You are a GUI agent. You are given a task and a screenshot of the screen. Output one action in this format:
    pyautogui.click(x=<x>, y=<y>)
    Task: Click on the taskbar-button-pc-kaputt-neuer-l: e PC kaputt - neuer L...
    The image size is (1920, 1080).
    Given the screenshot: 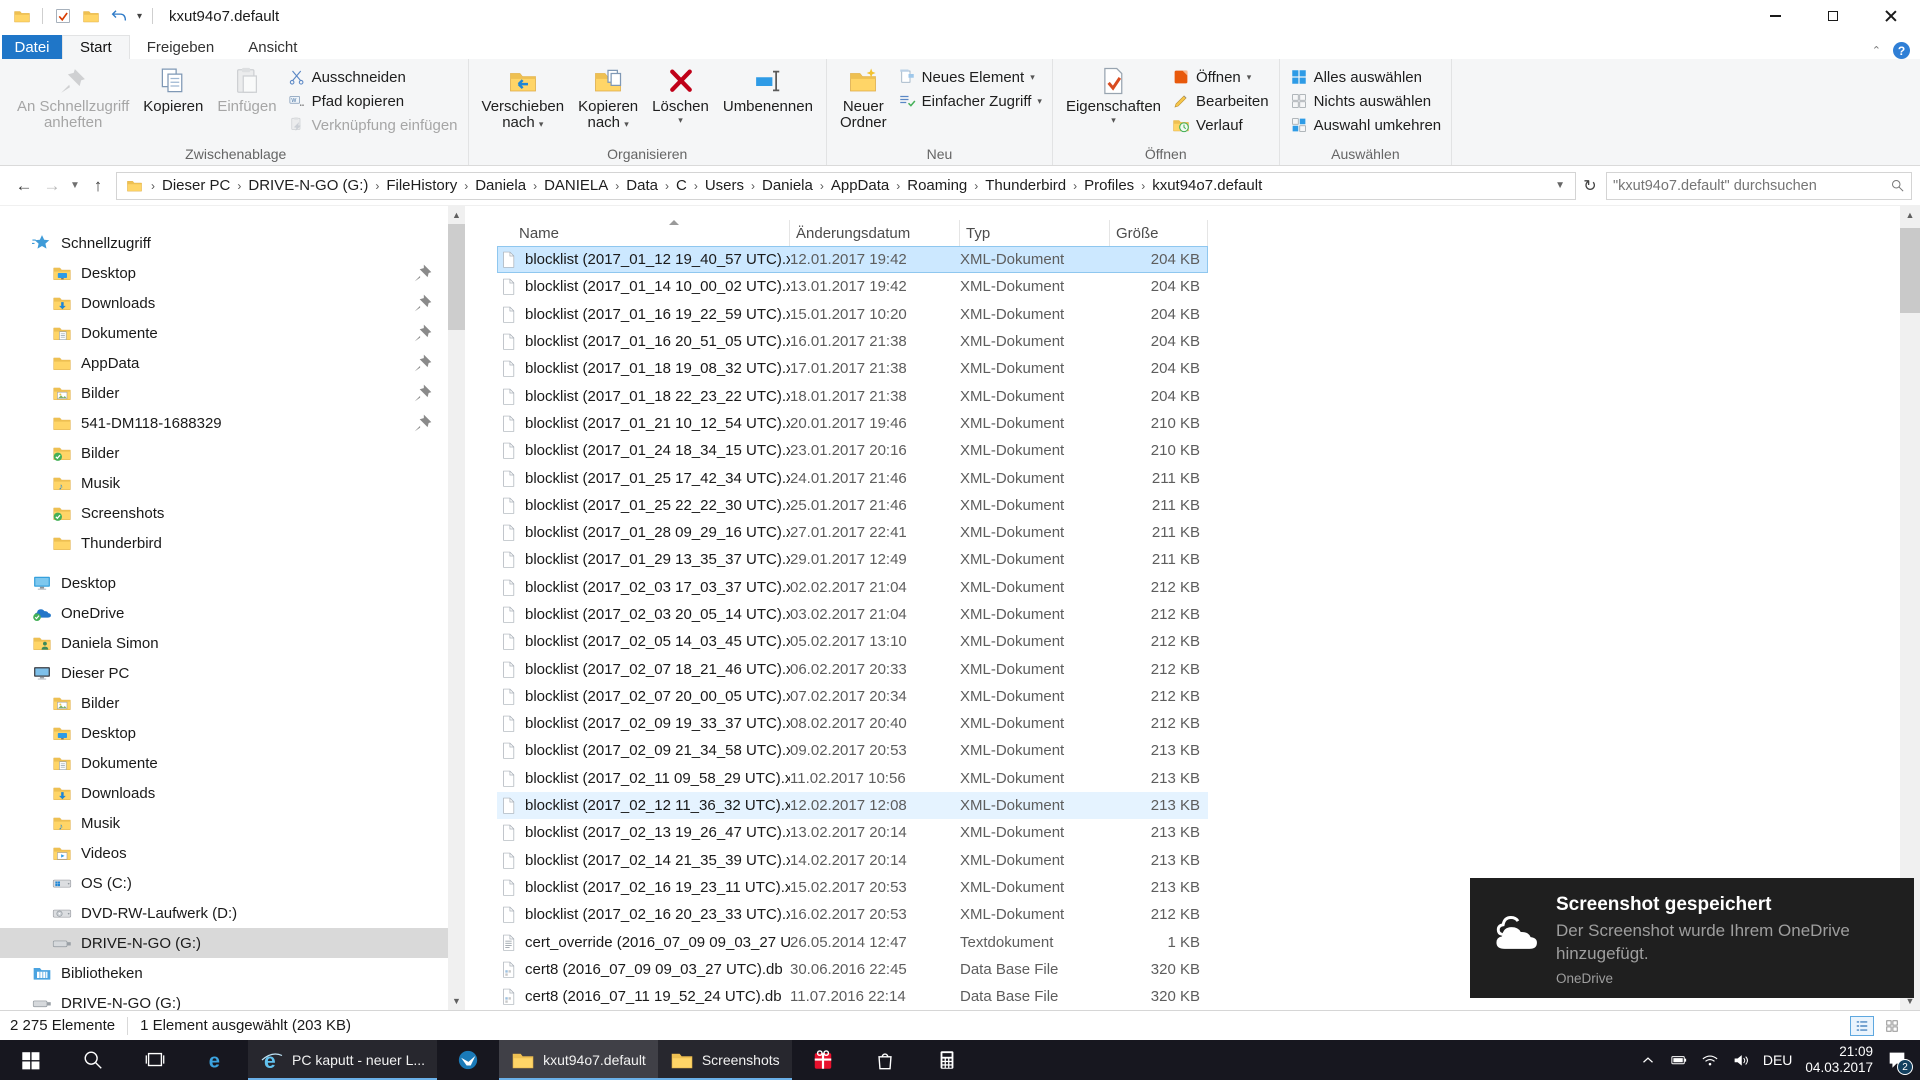 What is the action you would take?
    pyautogui.click(x=343, y=1060)
    